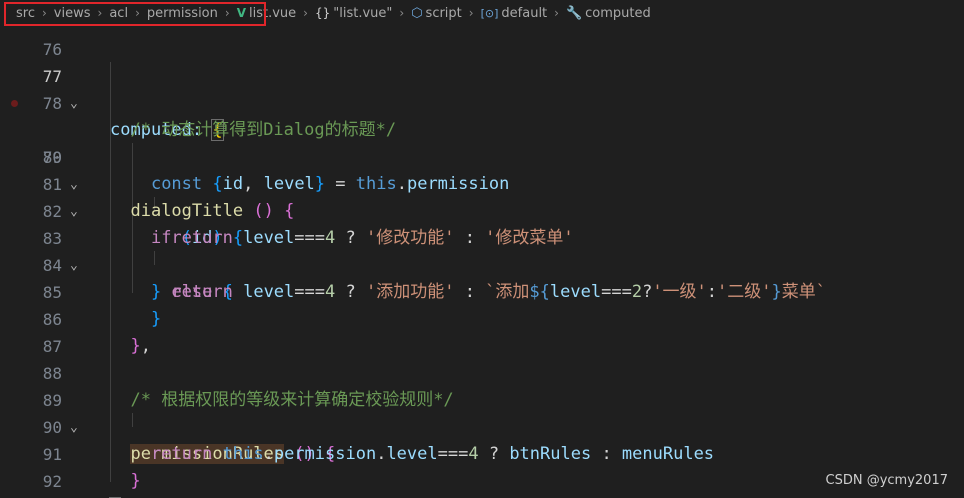 The width and height of the screenshot is (964, 498). What do you see at coordinates (241, 12) in the screenshot?
I see `vue-icon: V` at bounding box center [241, 12].